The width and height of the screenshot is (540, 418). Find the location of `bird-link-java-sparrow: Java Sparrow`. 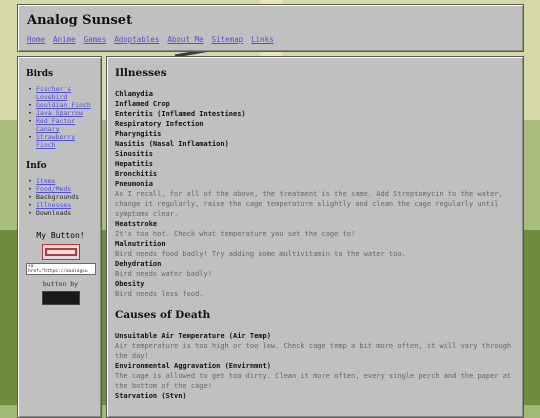

bird-link-java-sparrow: Java Sparrow is located at coordinates (59, 113).